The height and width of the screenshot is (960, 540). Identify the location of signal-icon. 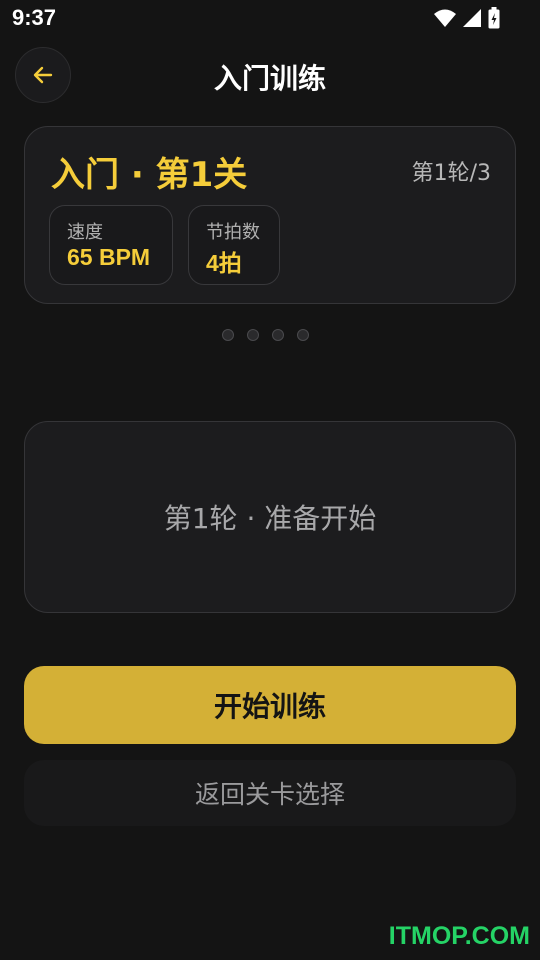
(472, 18).